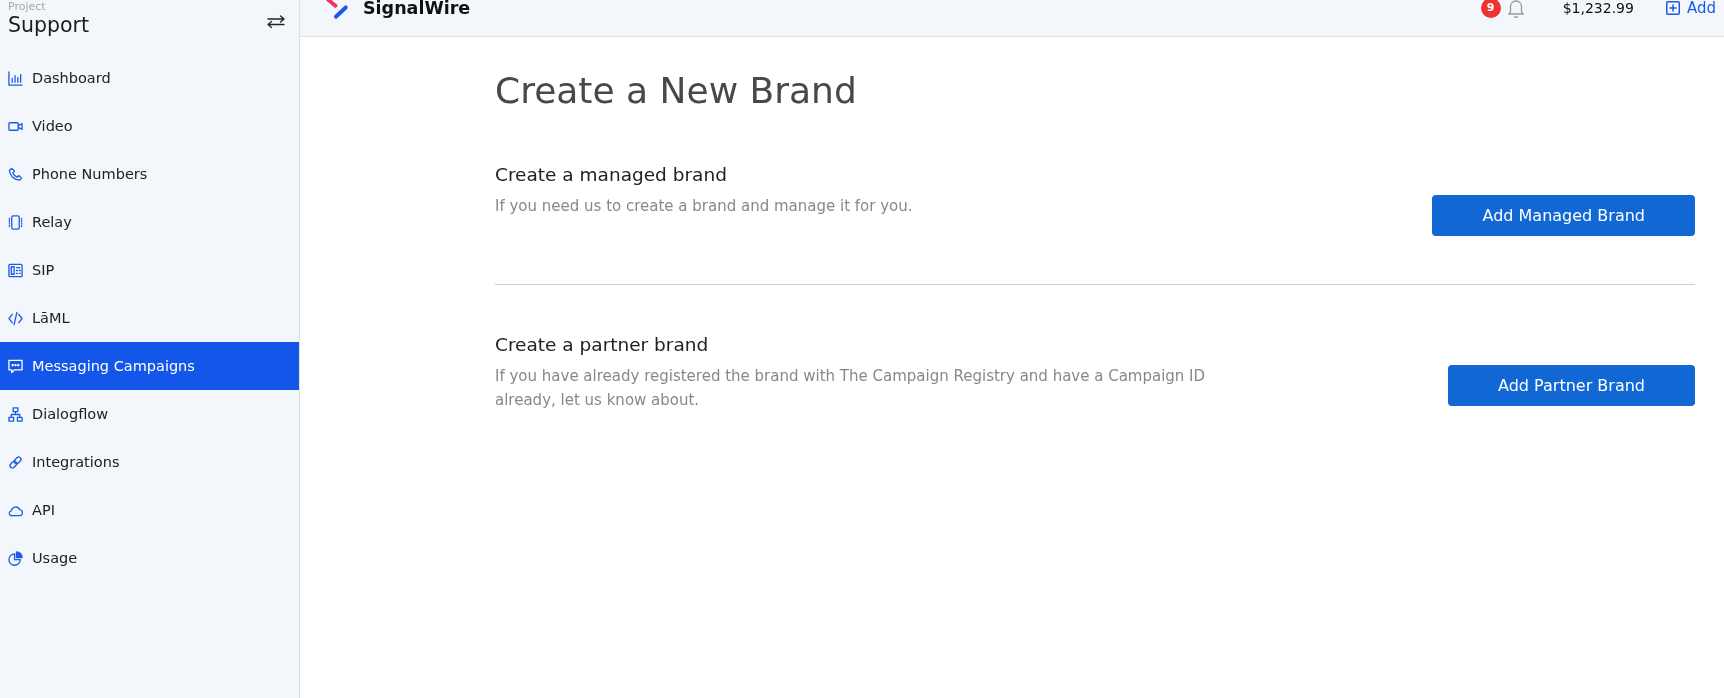  I want to click on link-icon, so click(15, 462).